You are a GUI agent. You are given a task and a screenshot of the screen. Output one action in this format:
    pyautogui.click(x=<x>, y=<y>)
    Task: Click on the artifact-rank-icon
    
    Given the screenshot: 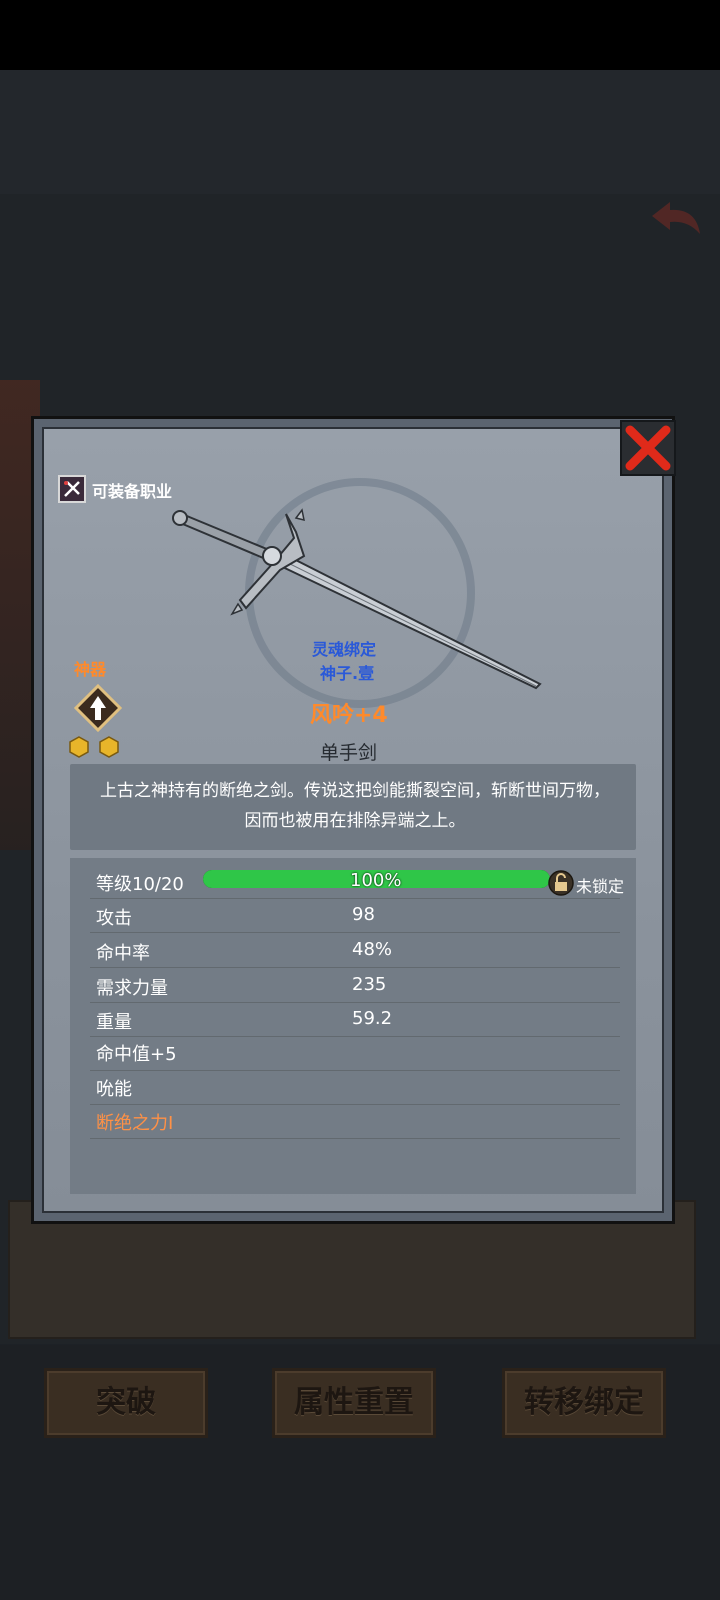 What is the action you would take?
    pyautogui.click(x=98, y=708)
    